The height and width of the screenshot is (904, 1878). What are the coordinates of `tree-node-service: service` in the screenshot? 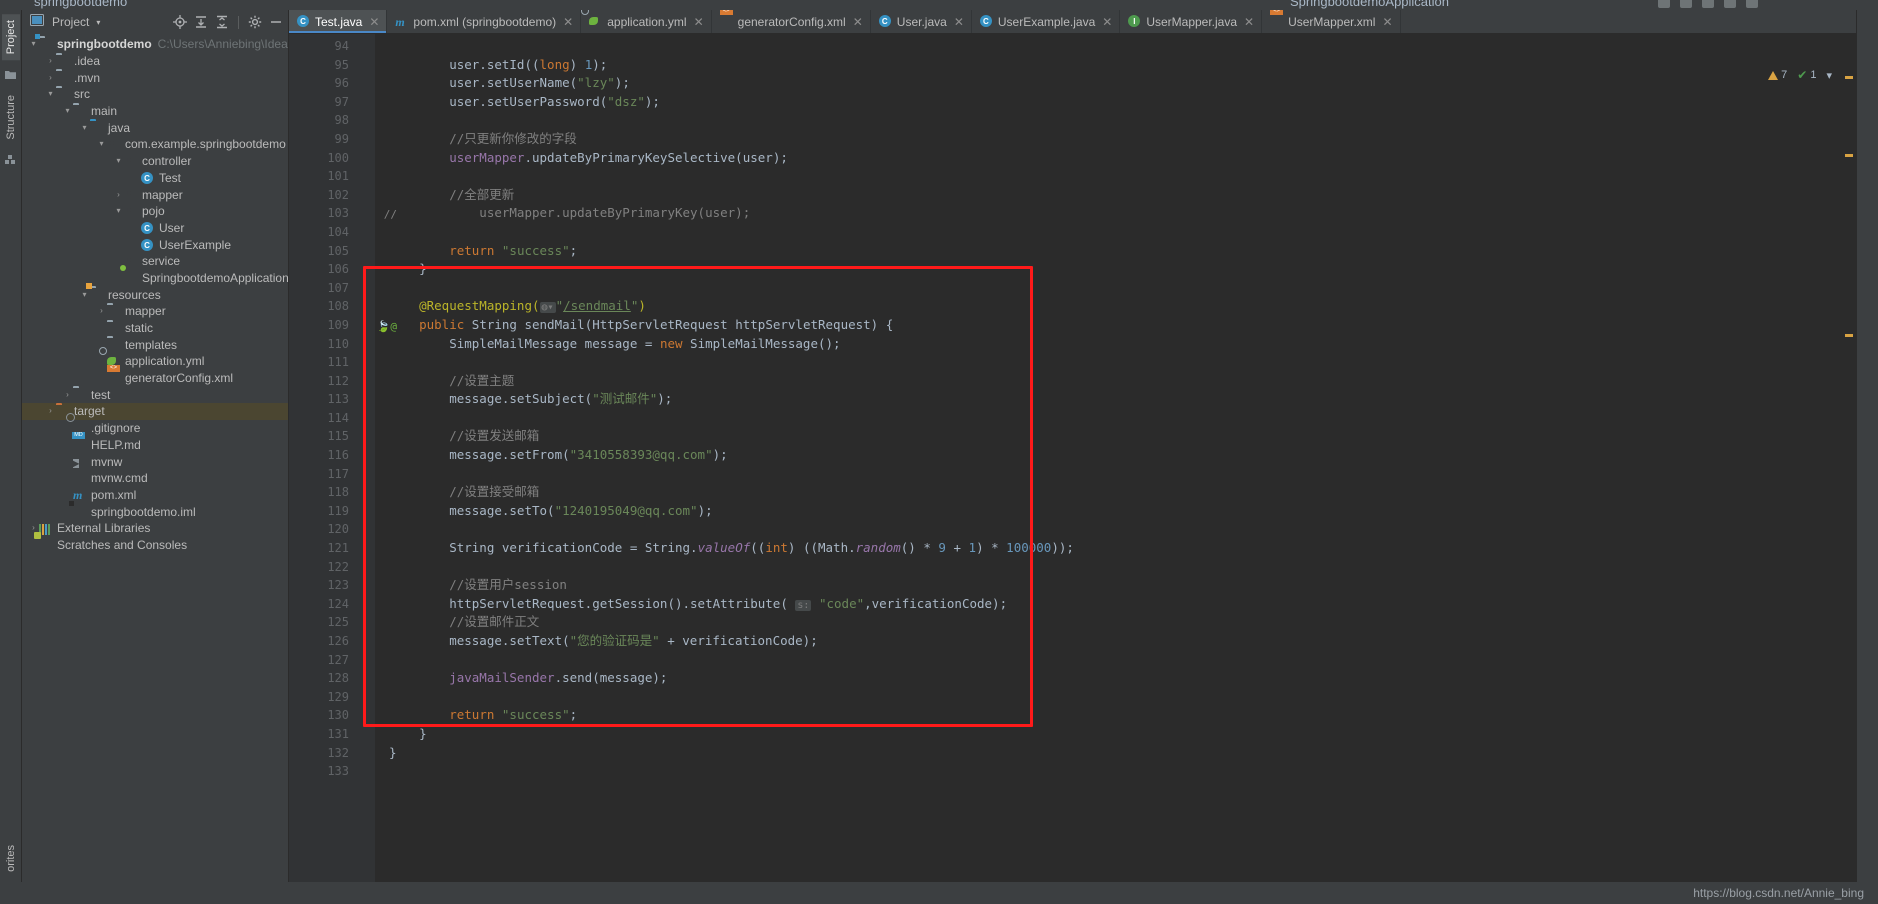 It's located at (155, 261).